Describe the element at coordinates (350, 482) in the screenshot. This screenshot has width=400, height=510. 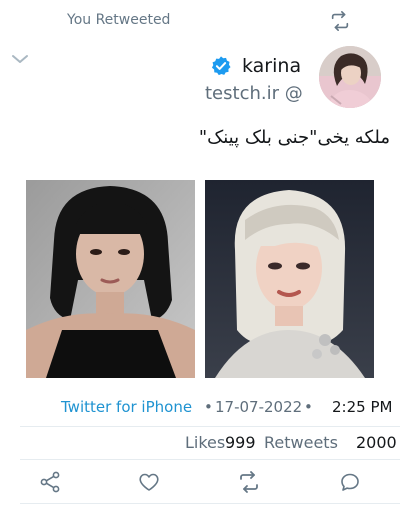
I see `reply-icon` at that location.